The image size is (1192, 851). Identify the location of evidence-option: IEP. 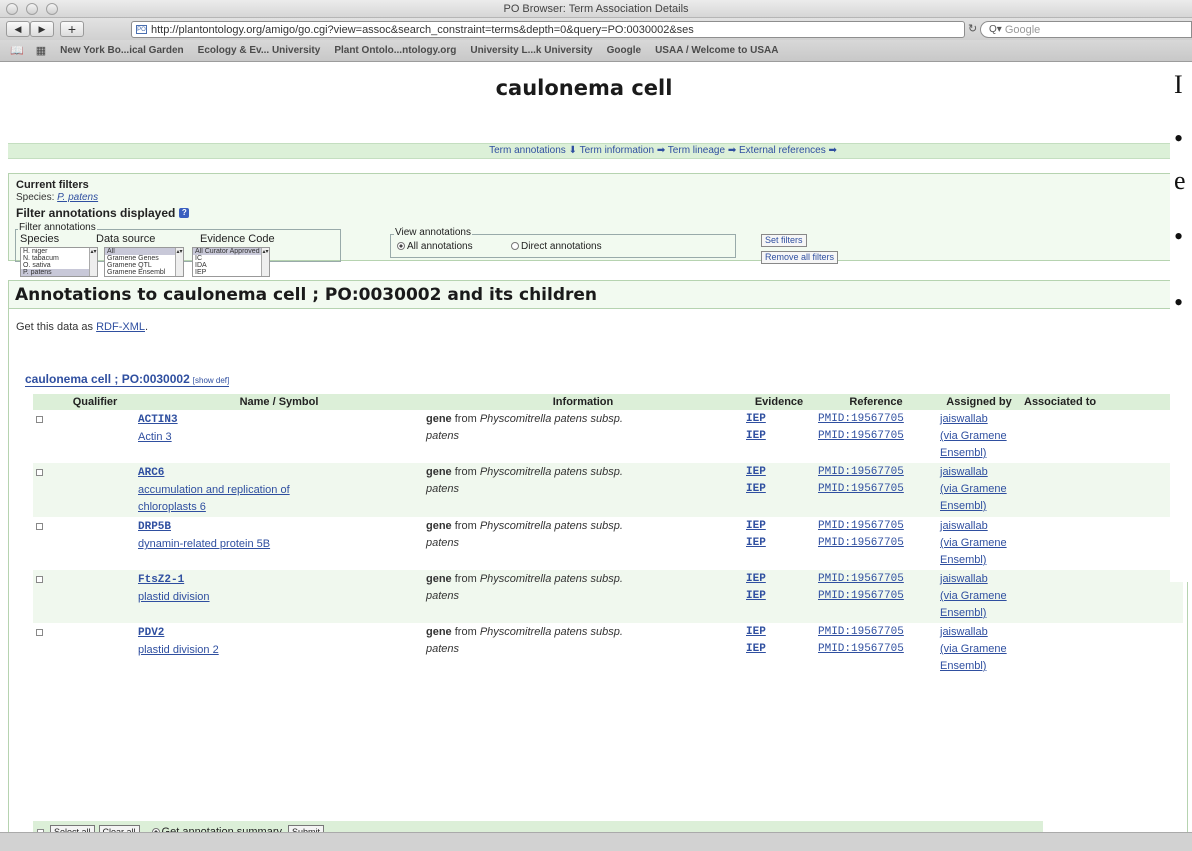
(231, 272).